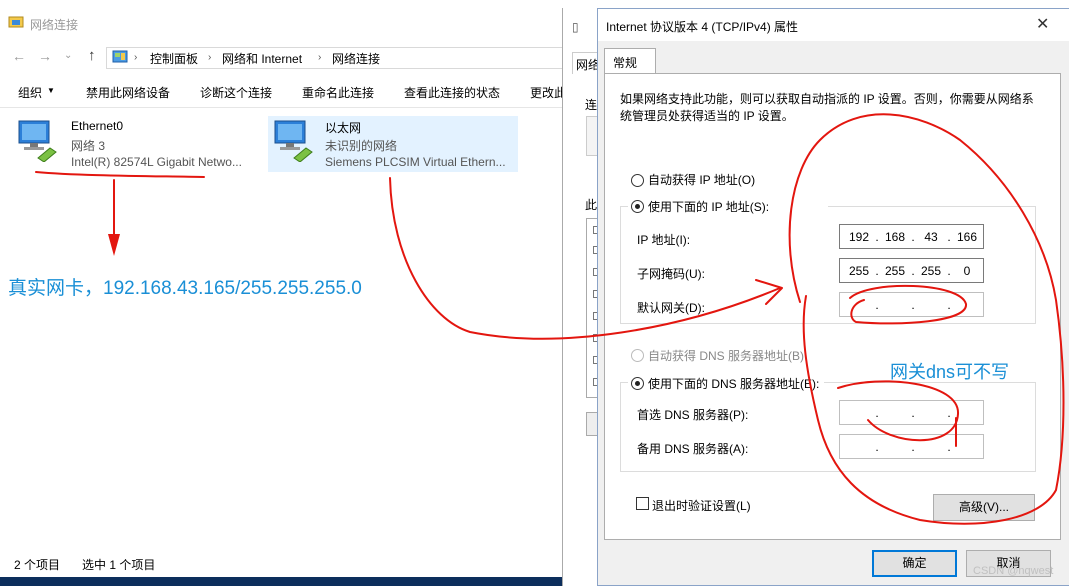 The width and height of the screenshot is (1069, 586). What do you see at coordinates (88, 146) in the screenshot?
I see `adapter-network: 网络 3` at bounding box center [88, 146].